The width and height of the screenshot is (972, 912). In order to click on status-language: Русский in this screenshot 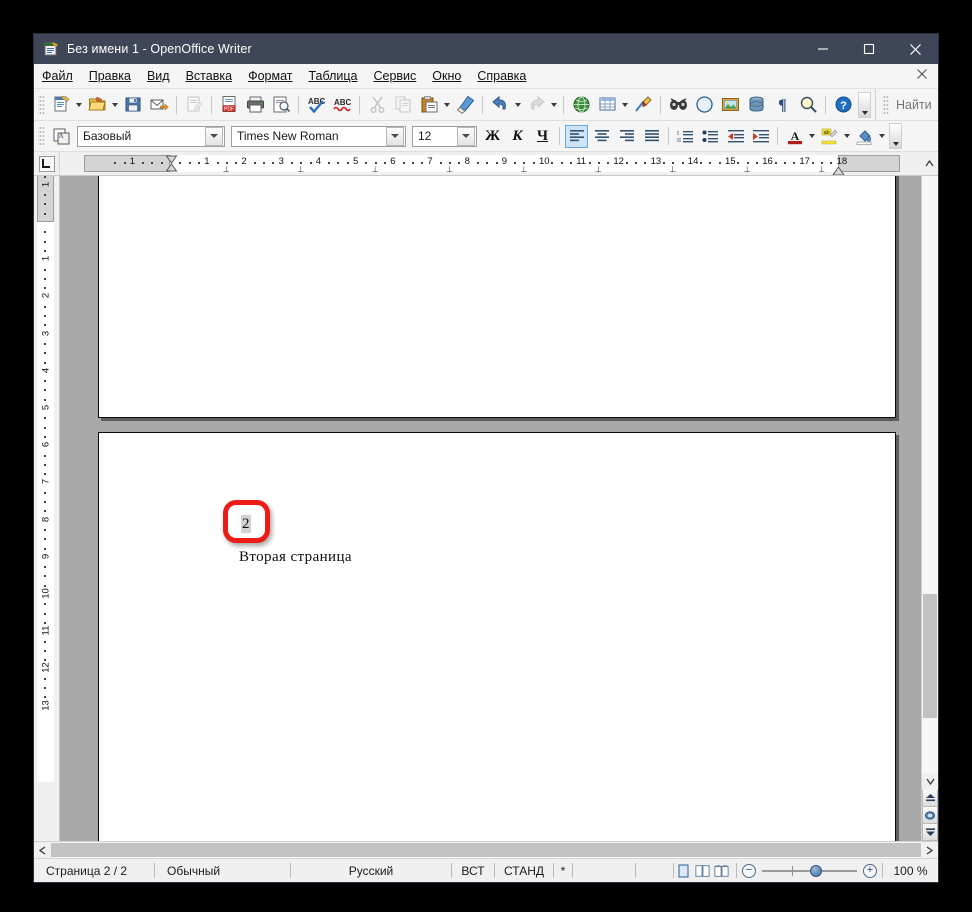, I will do `click(371, 870)`.